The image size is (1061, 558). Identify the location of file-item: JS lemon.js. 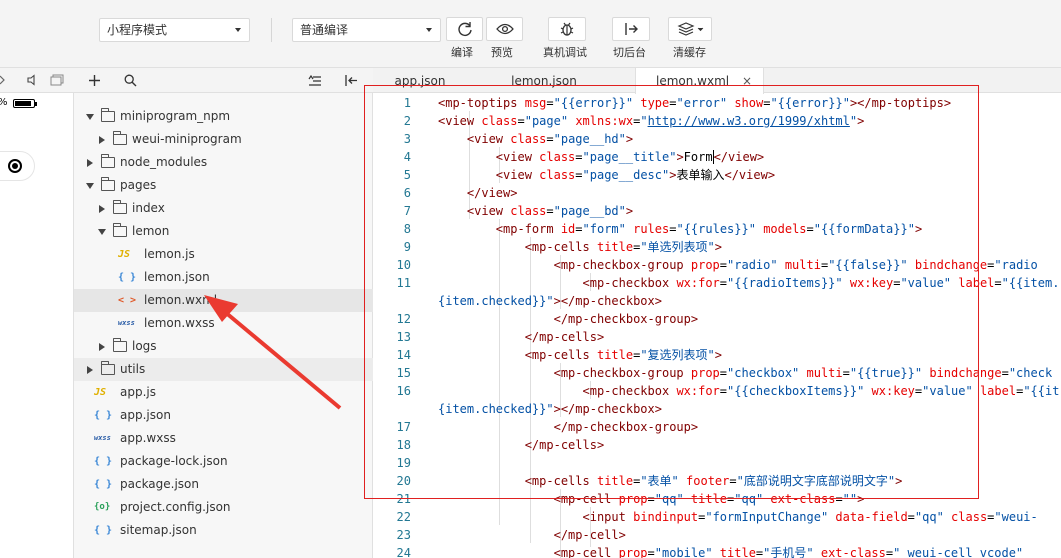
(223, 254).